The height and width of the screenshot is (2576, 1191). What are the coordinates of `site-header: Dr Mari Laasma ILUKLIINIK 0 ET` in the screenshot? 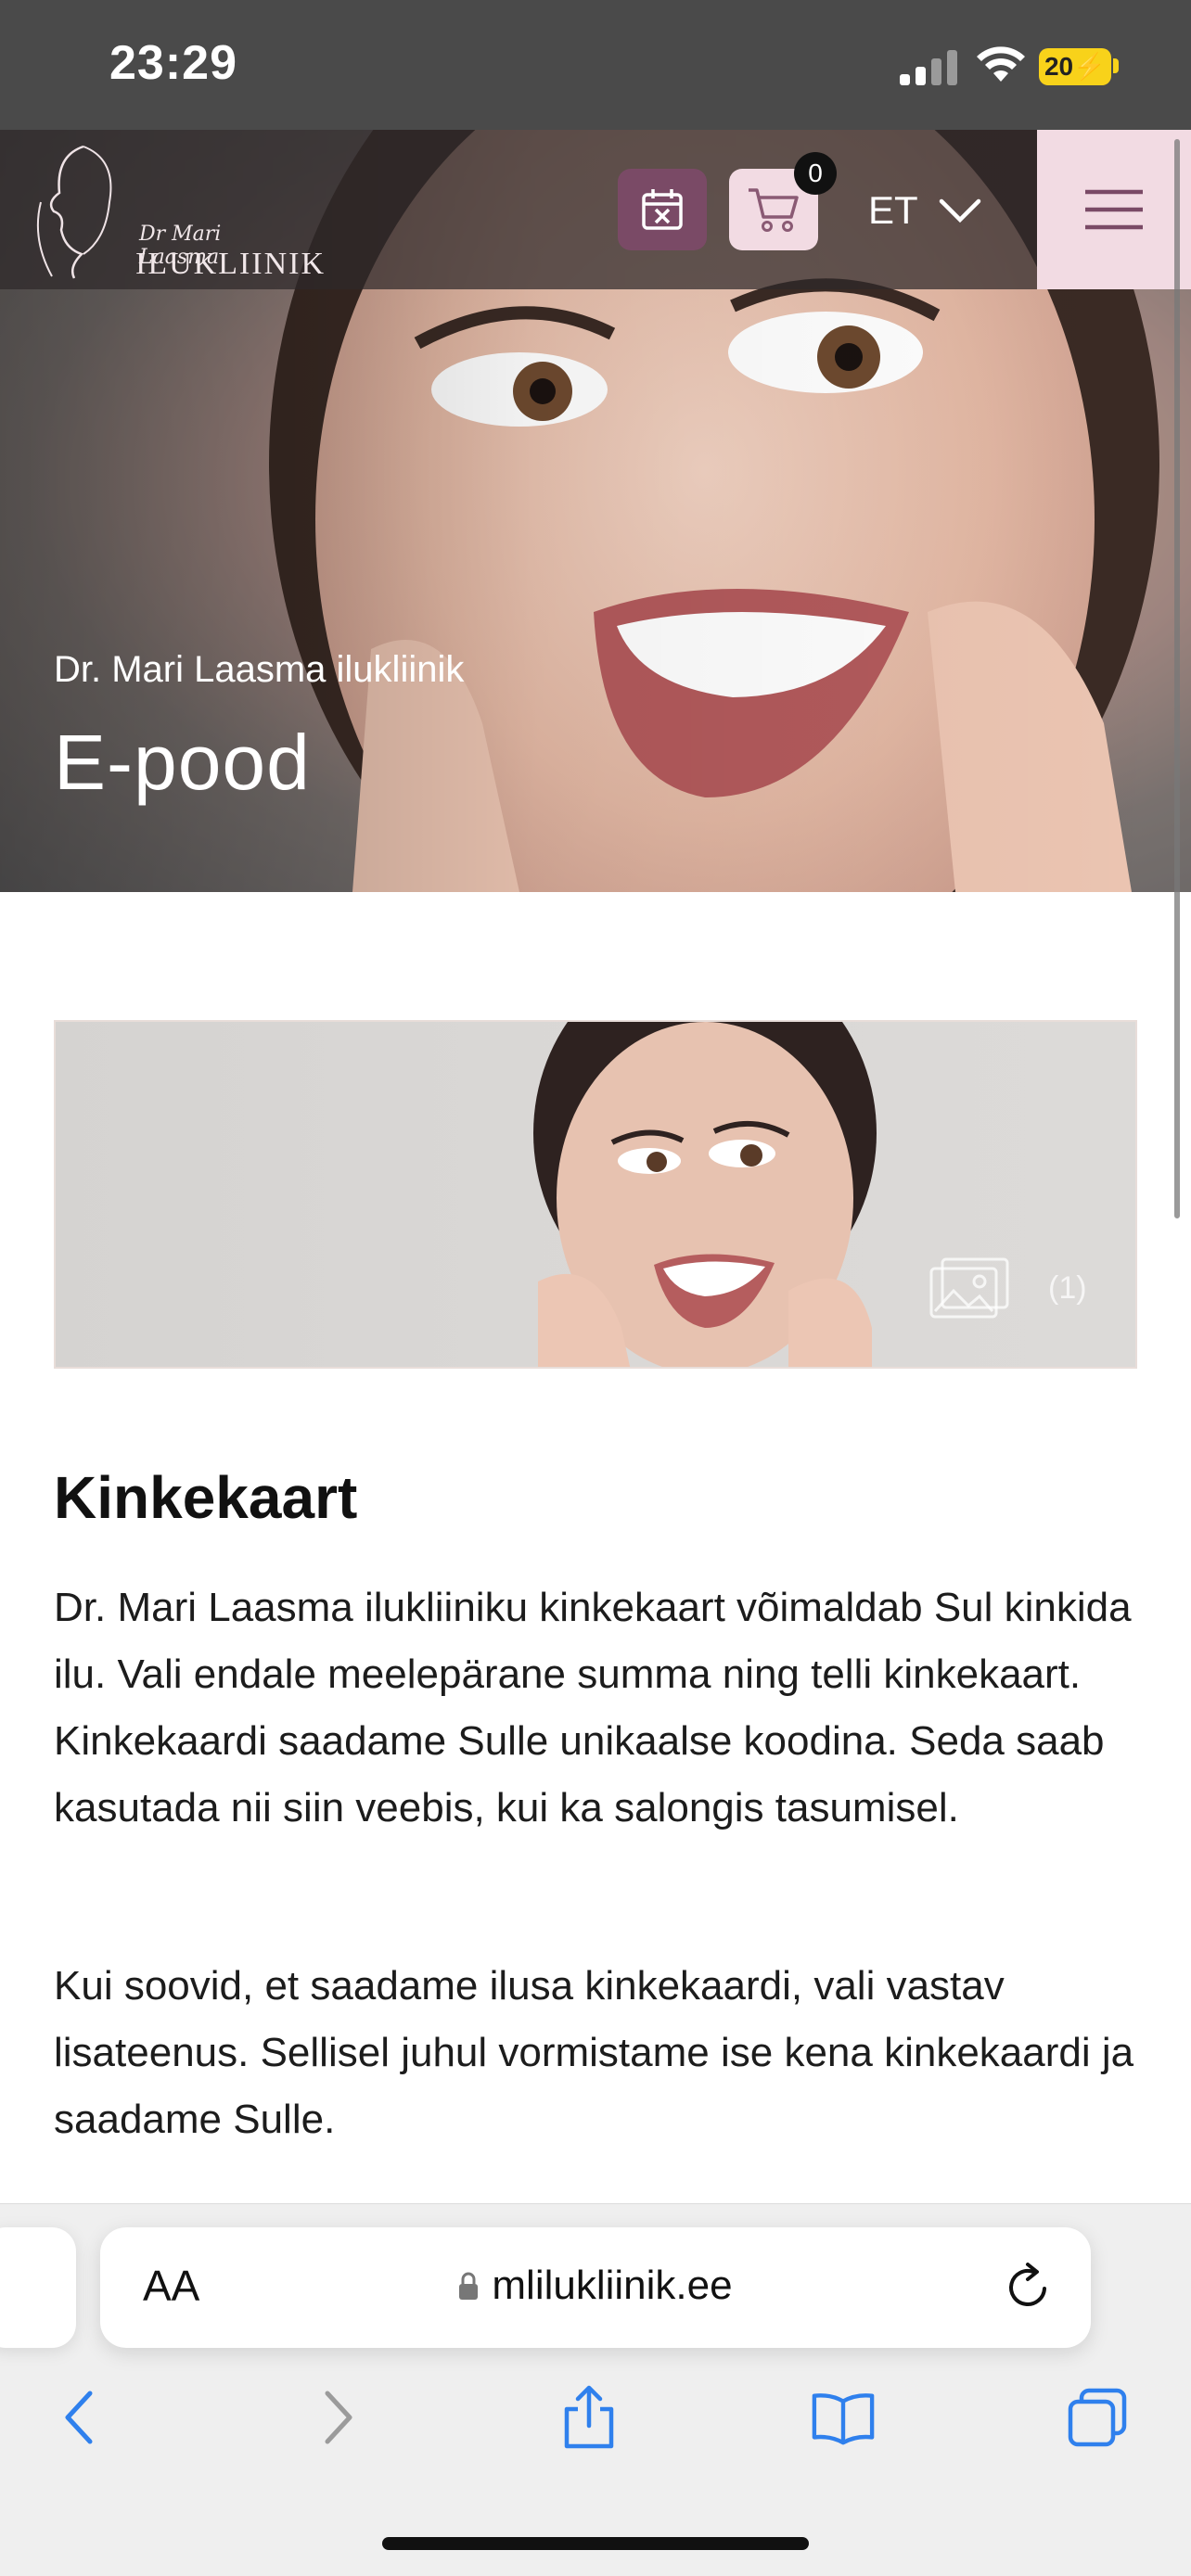 It's located at (595, 209).